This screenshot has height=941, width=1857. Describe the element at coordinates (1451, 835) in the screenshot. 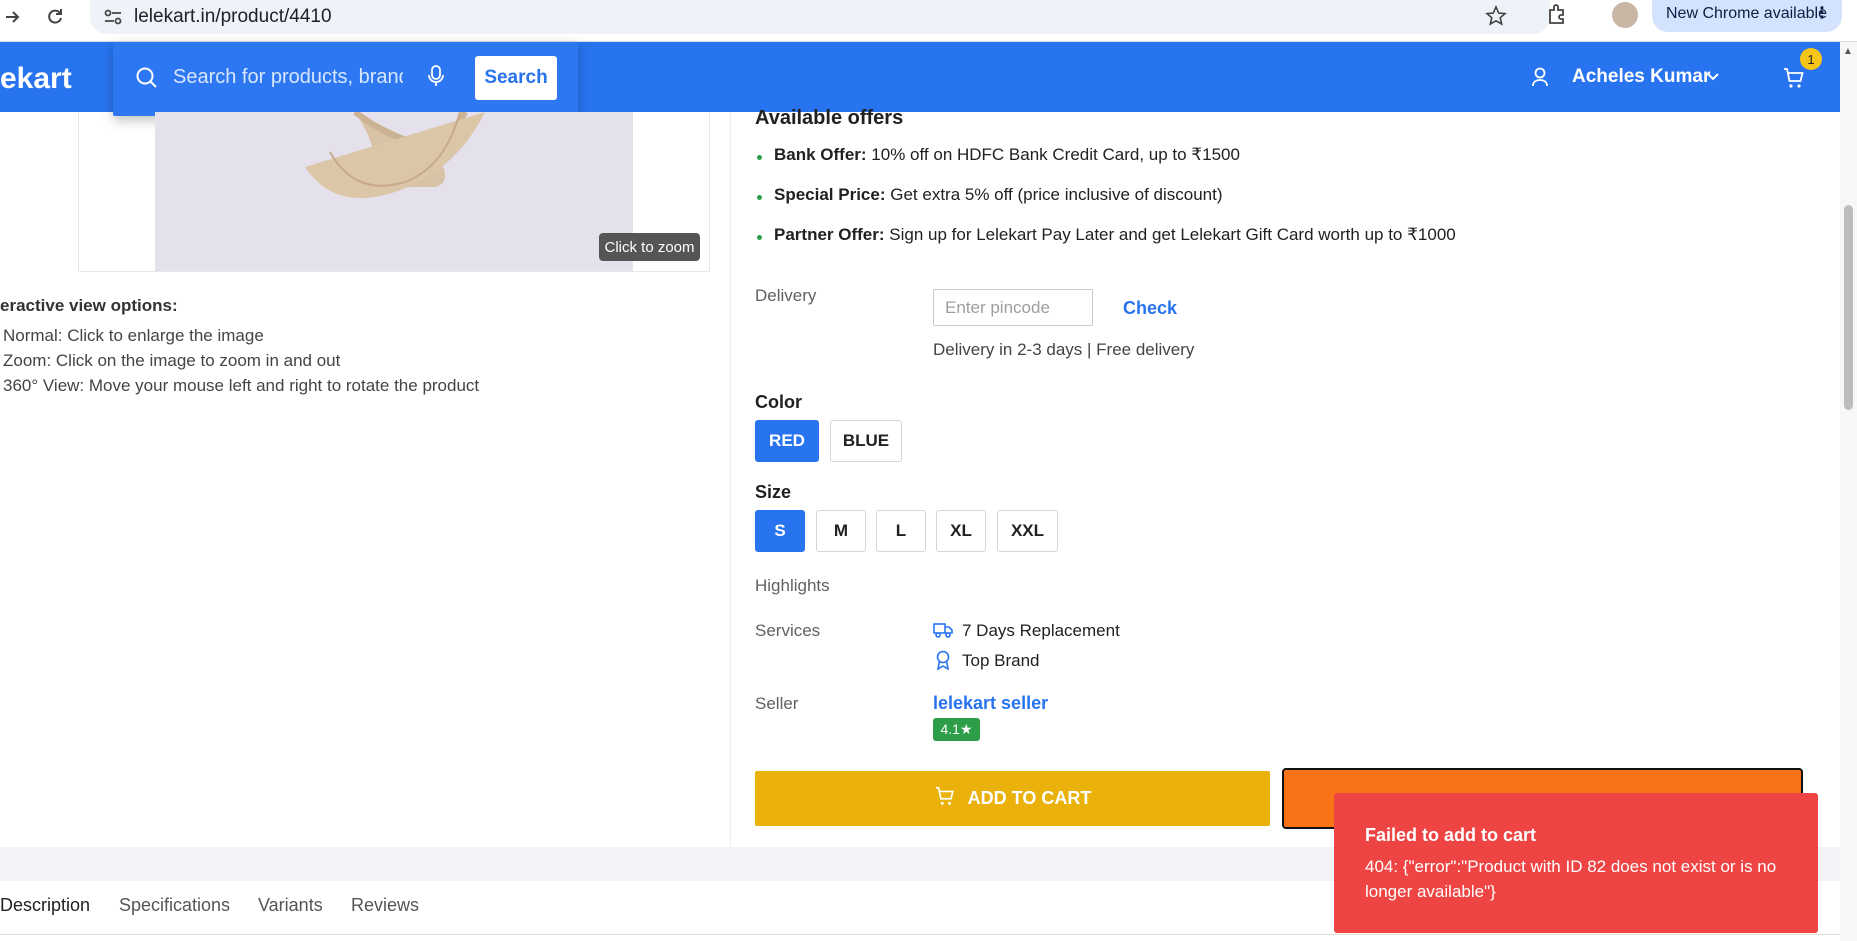

I see `toast-title: Failed to add to cart` at that location.